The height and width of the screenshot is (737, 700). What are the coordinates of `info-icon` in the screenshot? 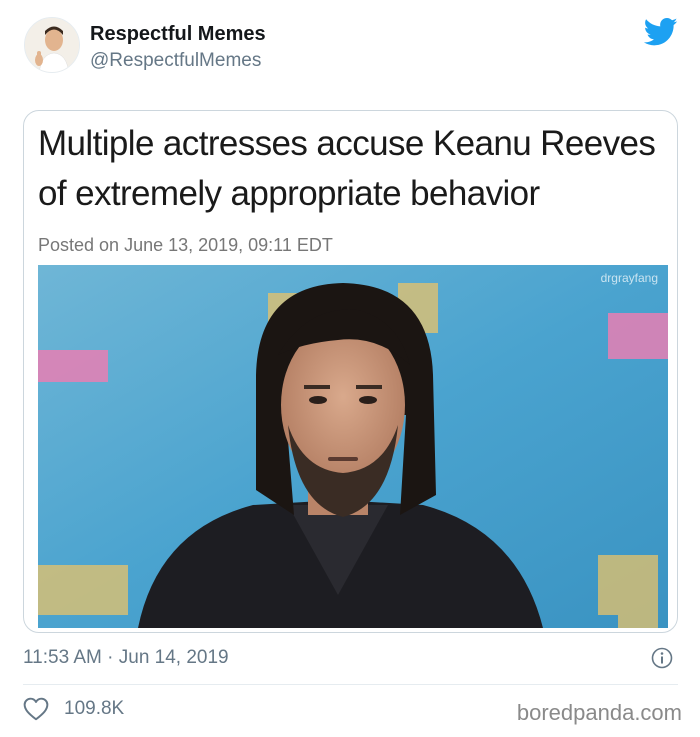 It's located at (662, 658).